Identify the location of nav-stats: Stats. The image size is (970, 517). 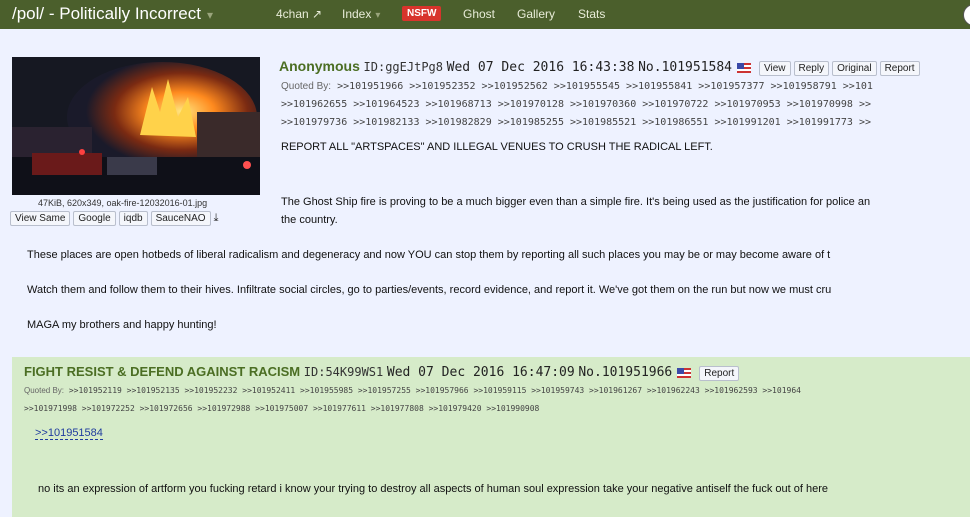
(591, 14).